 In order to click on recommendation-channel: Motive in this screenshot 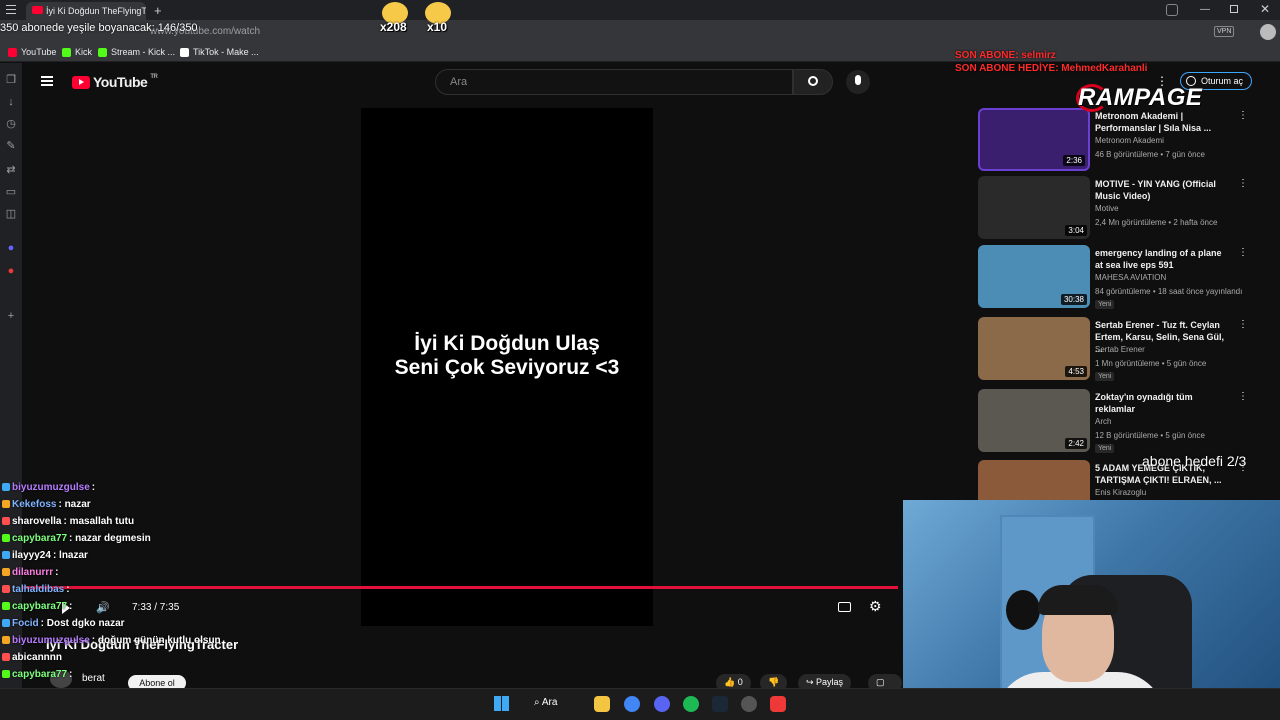, I will do `click(1107, 208)`.